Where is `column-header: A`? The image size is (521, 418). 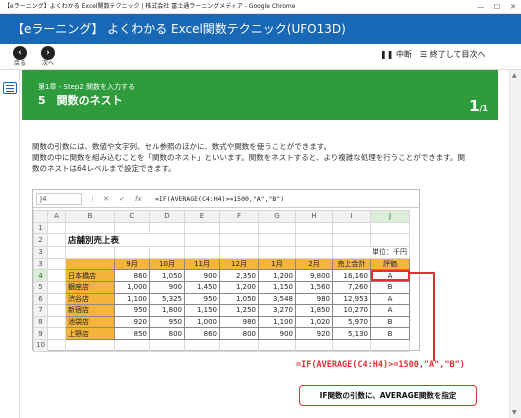
column-header: A is located at coordinates (56, 216).